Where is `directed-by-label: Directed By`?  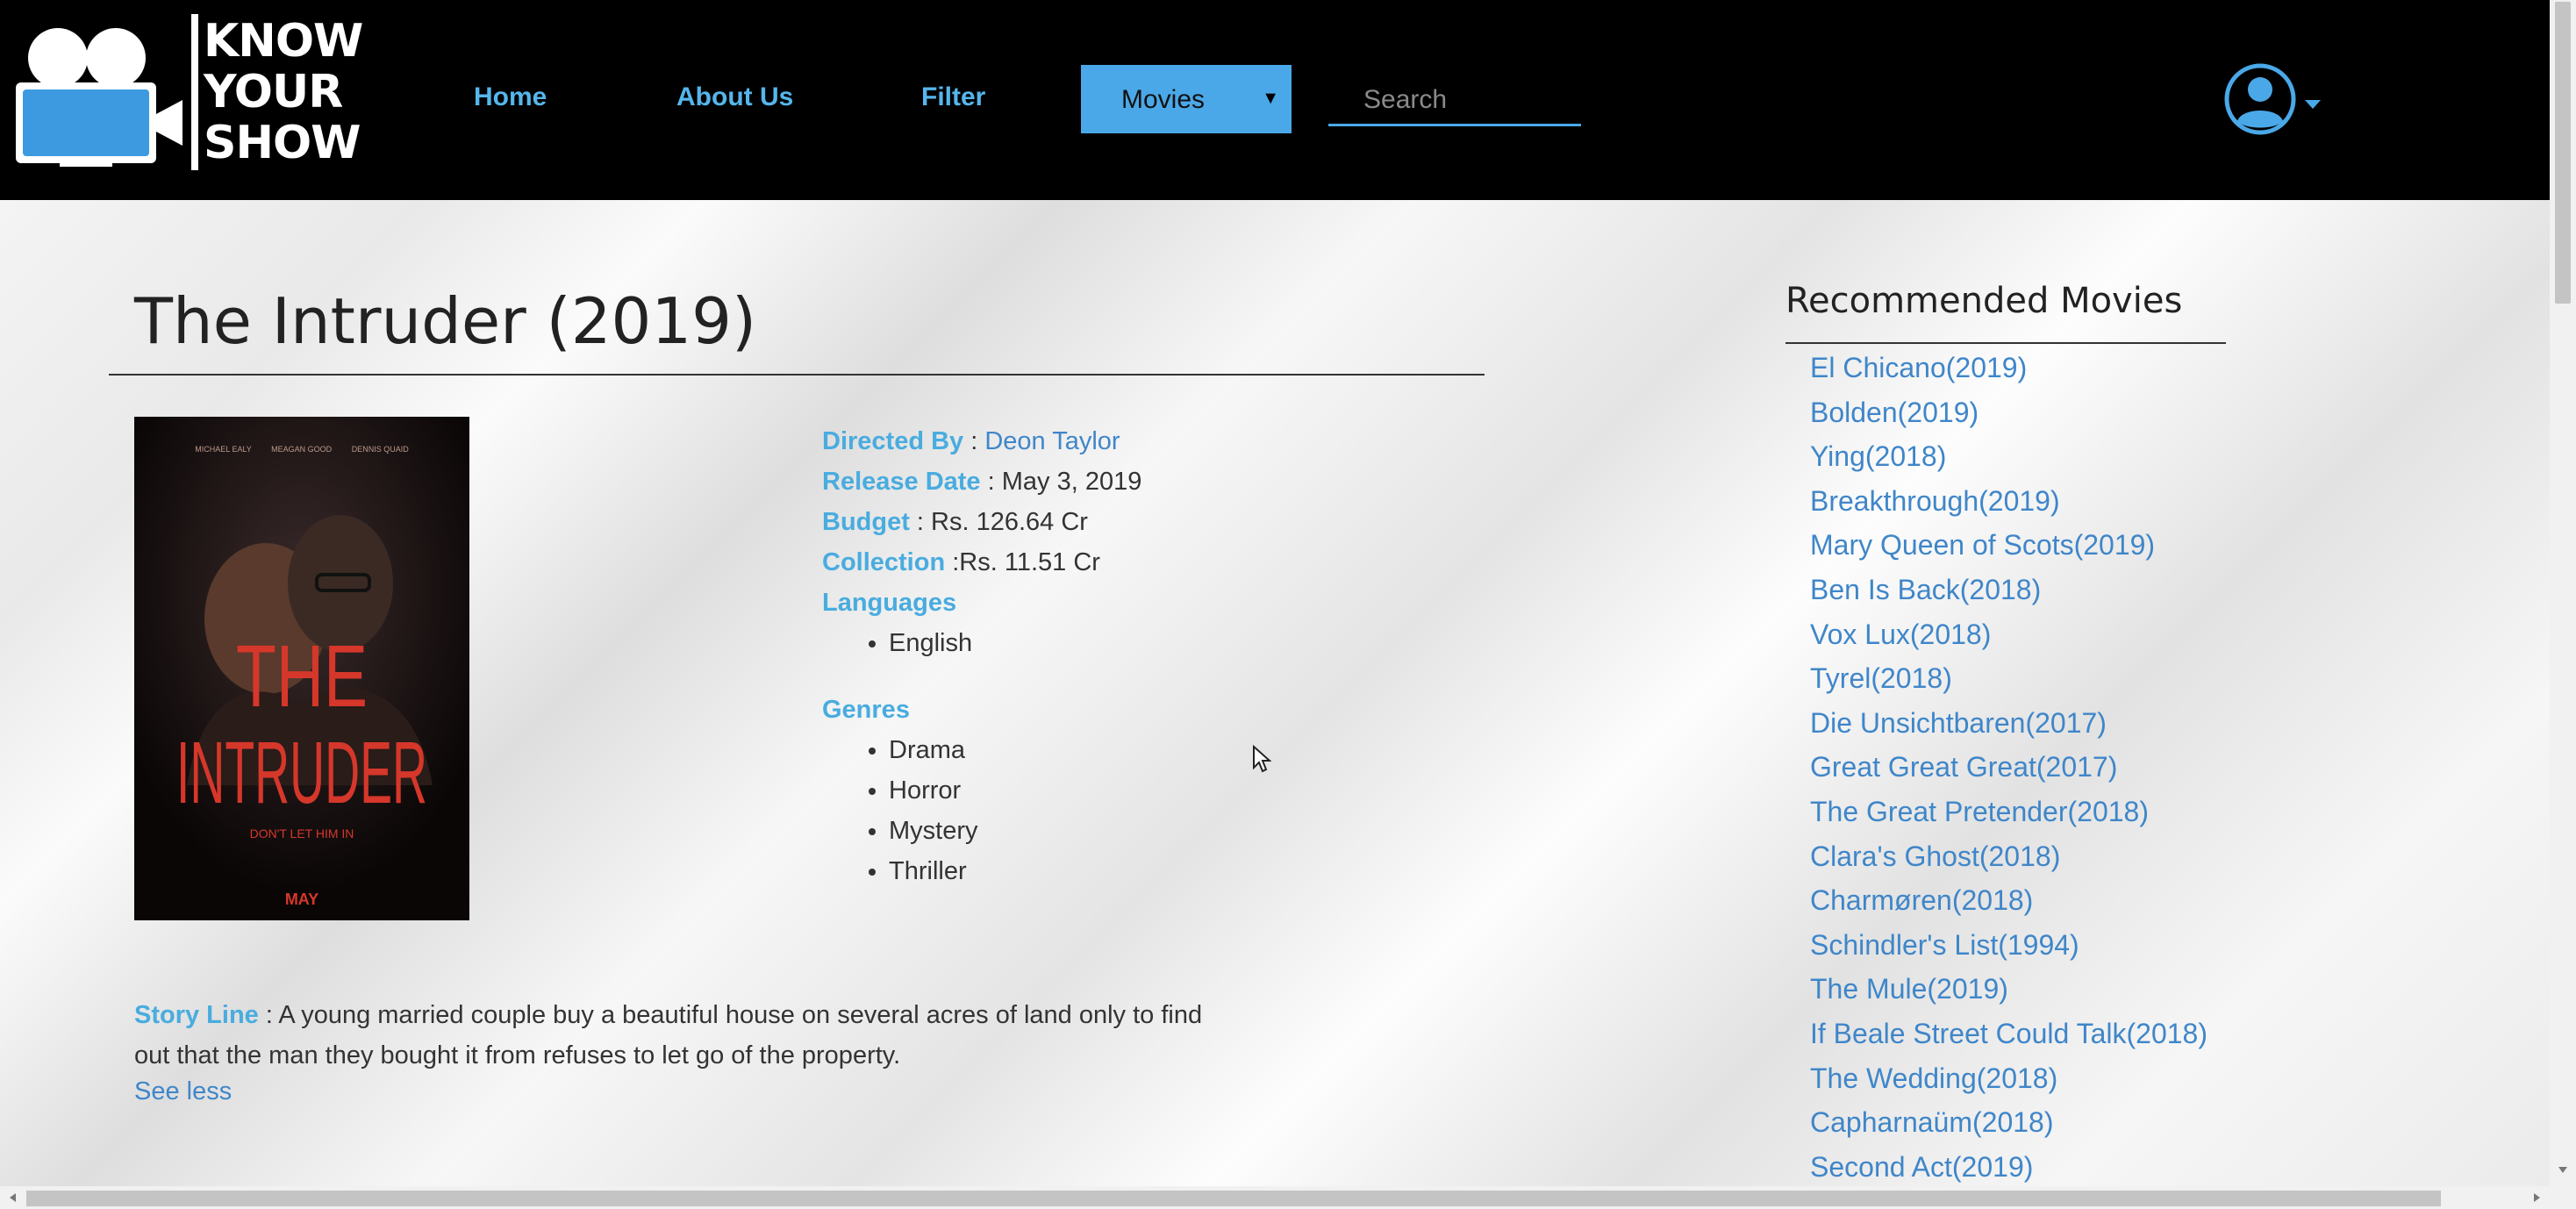 directed-by-label: Directed By is located at coordinates (893, 441).